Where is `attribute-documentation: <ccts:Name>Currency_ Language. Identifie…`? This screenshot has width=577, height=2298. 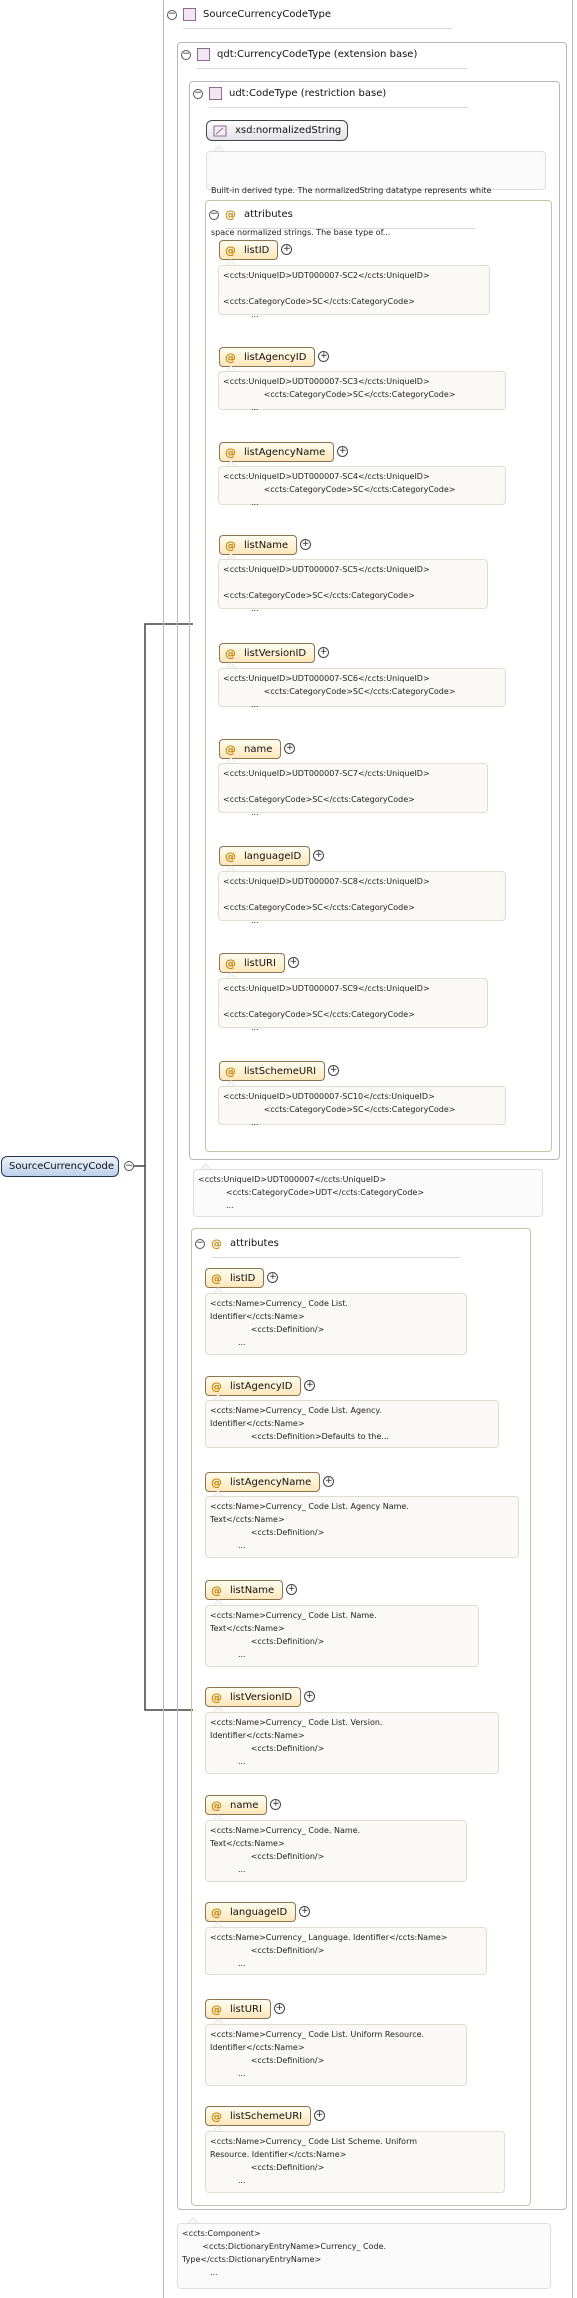
attribute-documentation: <ccts:Name>Currency_ Language. Identifie… is located at coordinates (346, 1951).